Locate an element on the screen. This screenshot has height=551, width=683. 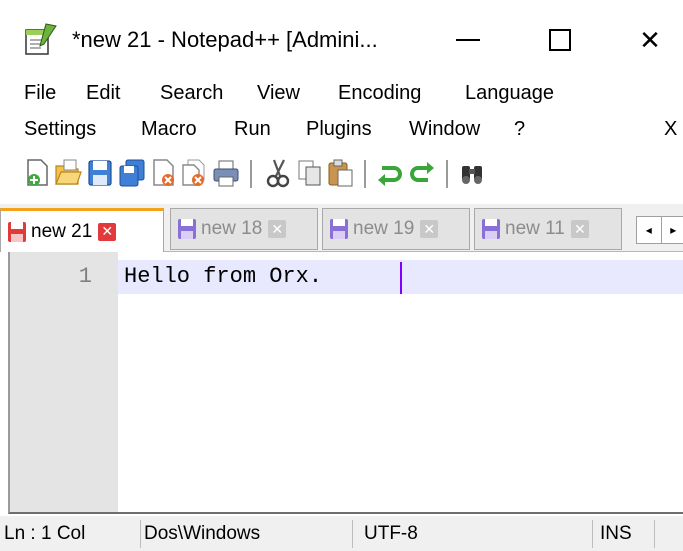
status-insert-mode: INS is located at coordinates (616, 533).